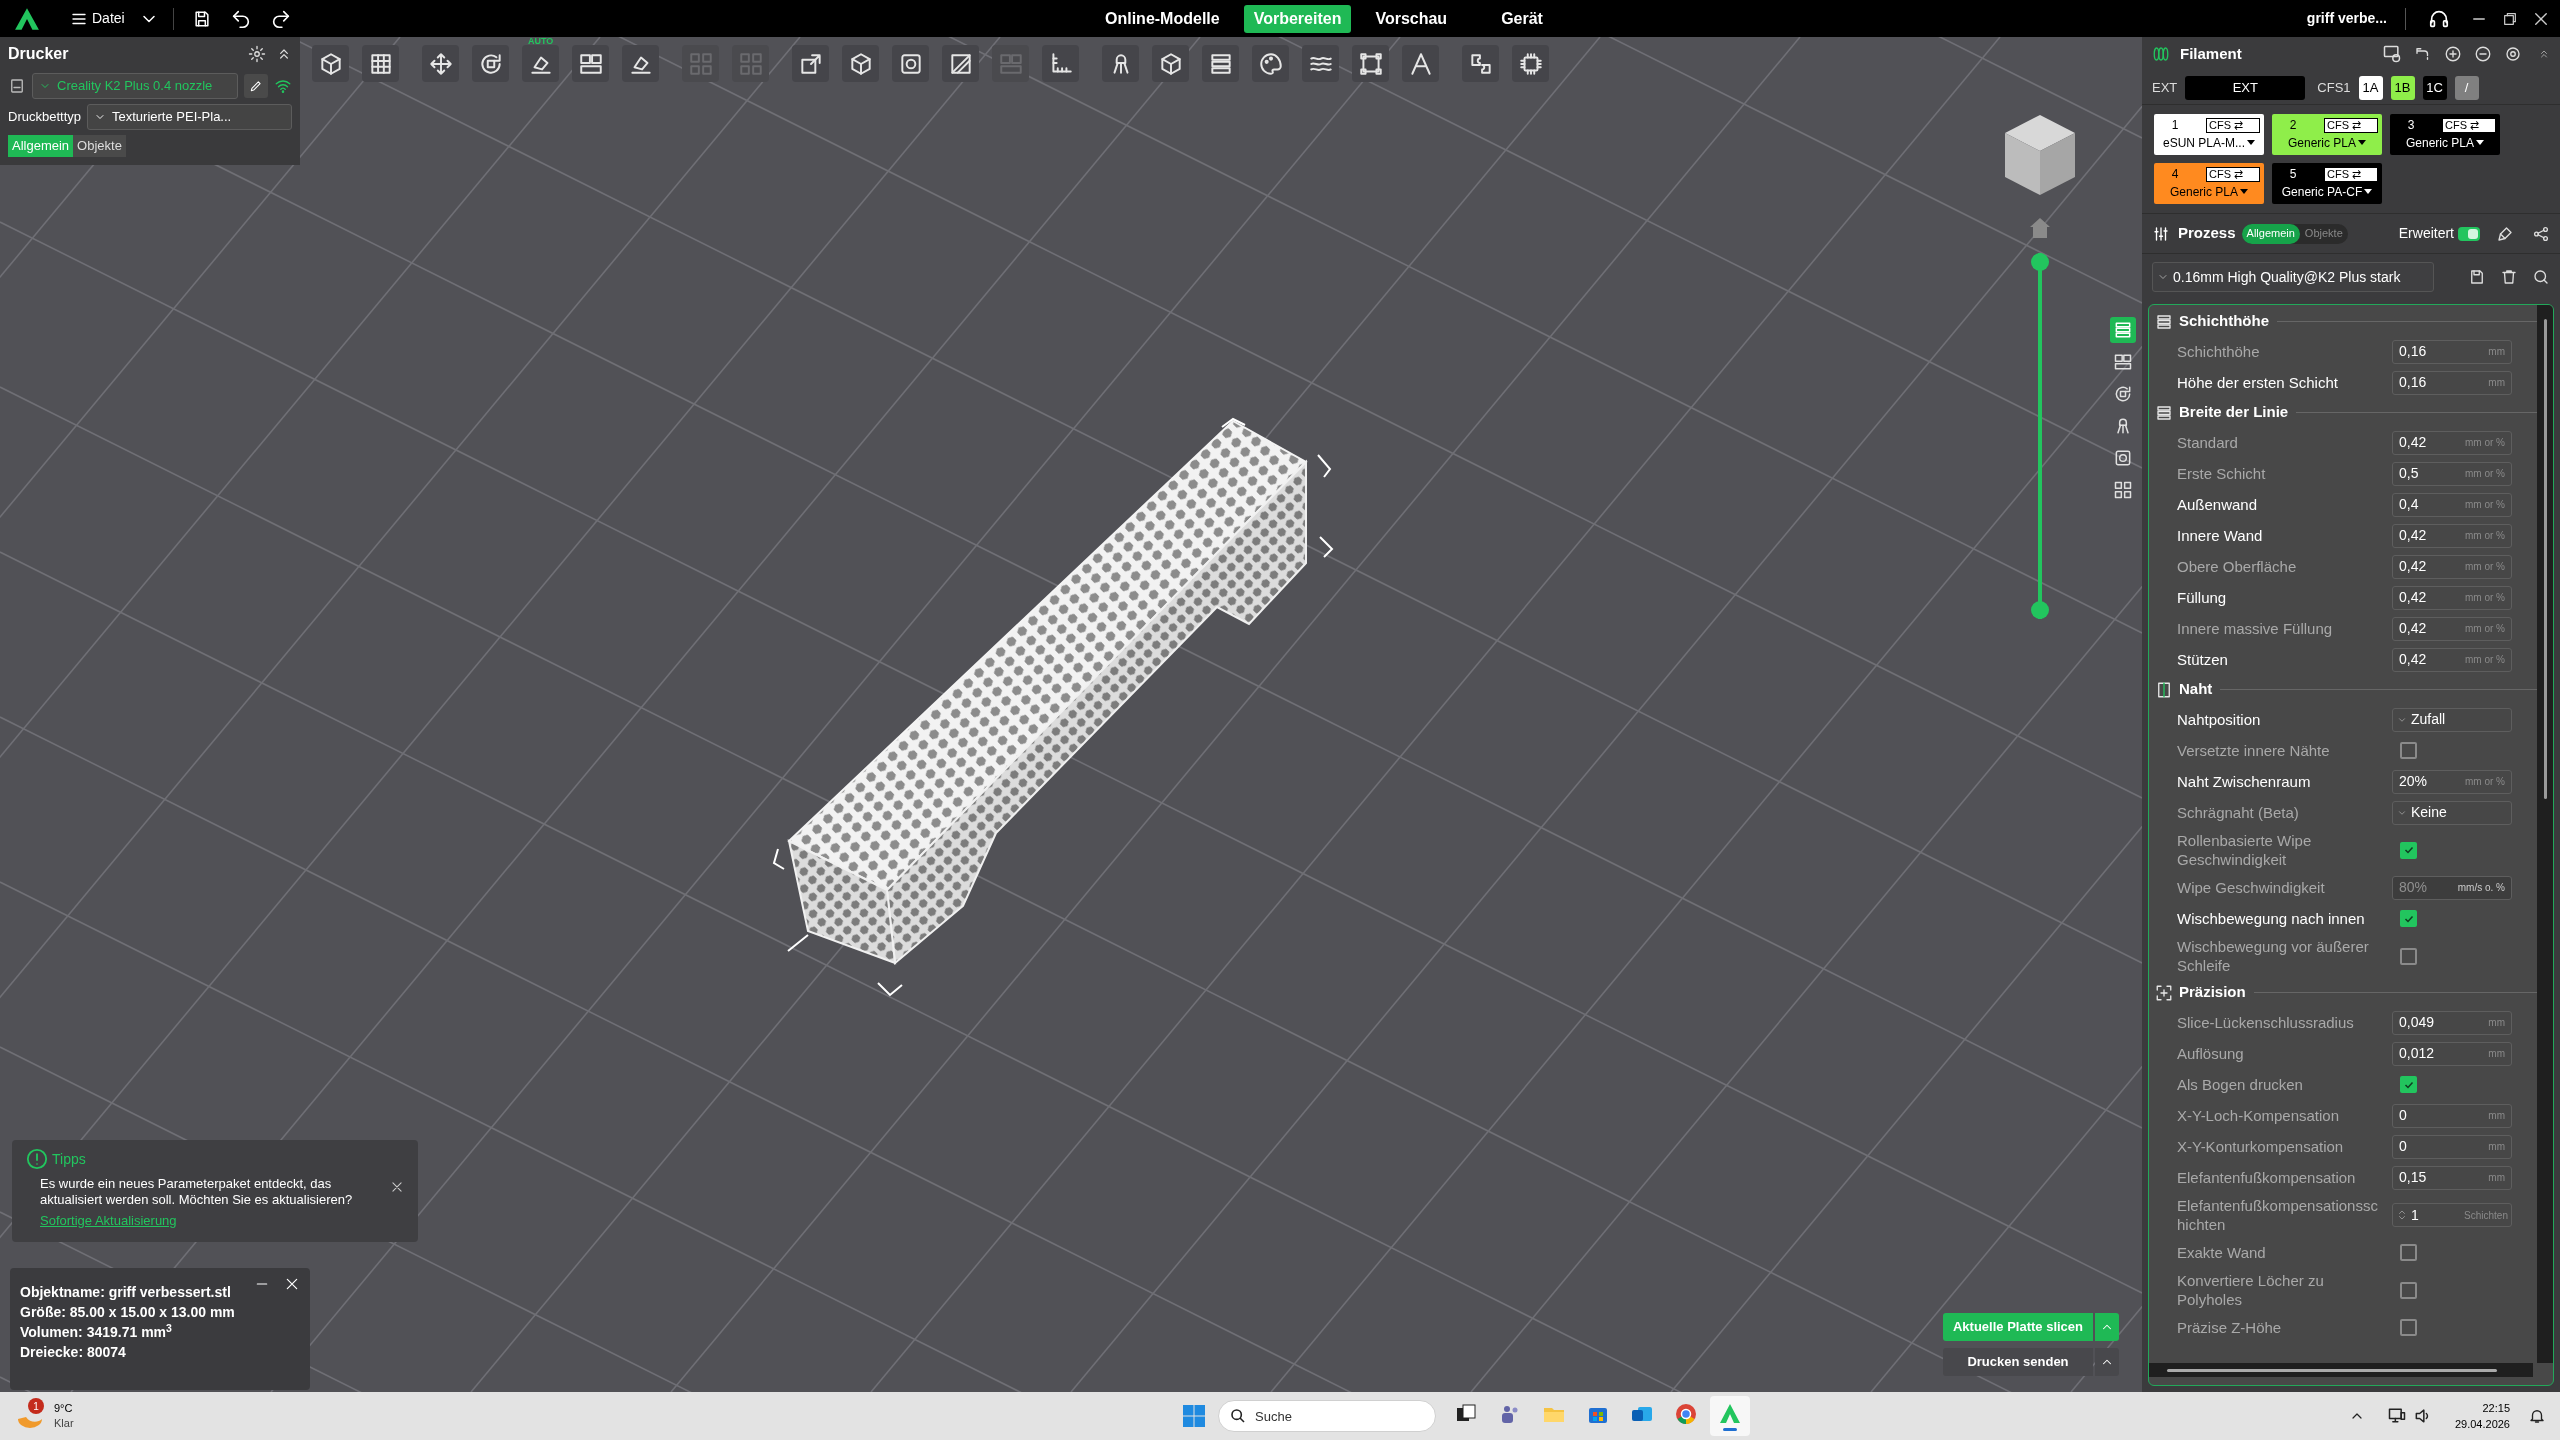  What do you see at coordinates (2452, 1022) in the screenshot?
I see `number-field: 0,049 mm` at bounding box center [2452, 1022].